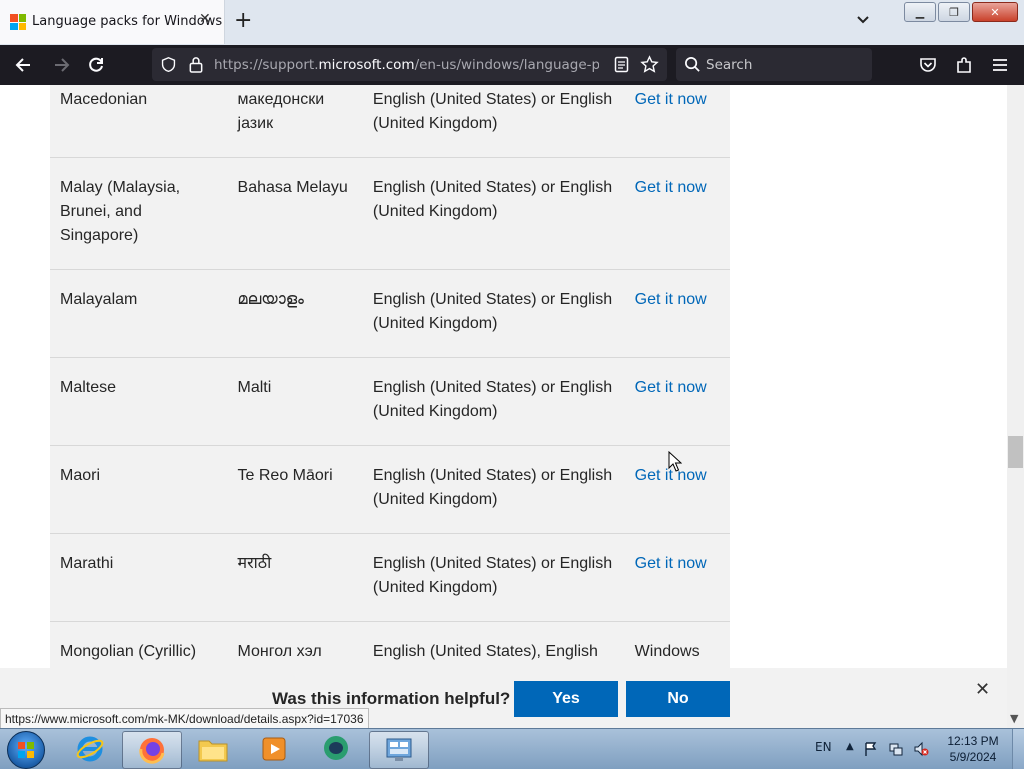  What do you see at coordinates (295, 401) in the screenshot?
I see `native-language-name-cell: Malti` at bounding box center [295, 401].